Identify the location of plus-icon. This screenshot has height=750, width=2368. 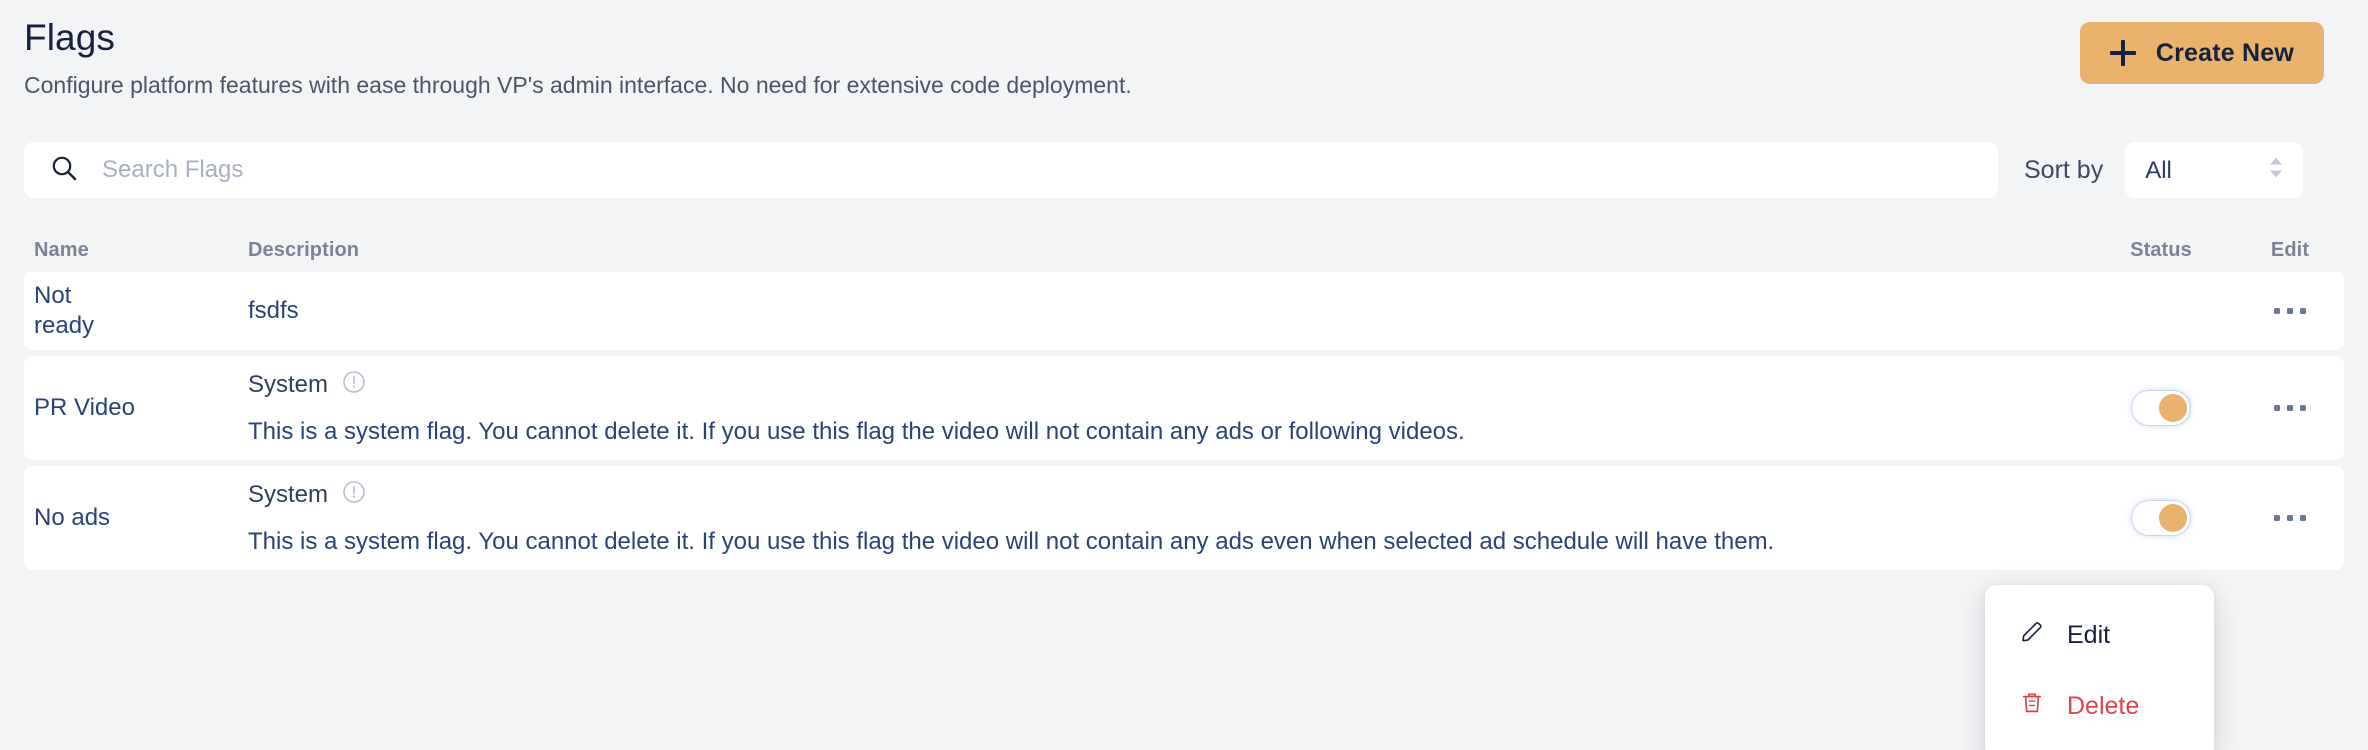
(2122, 53).